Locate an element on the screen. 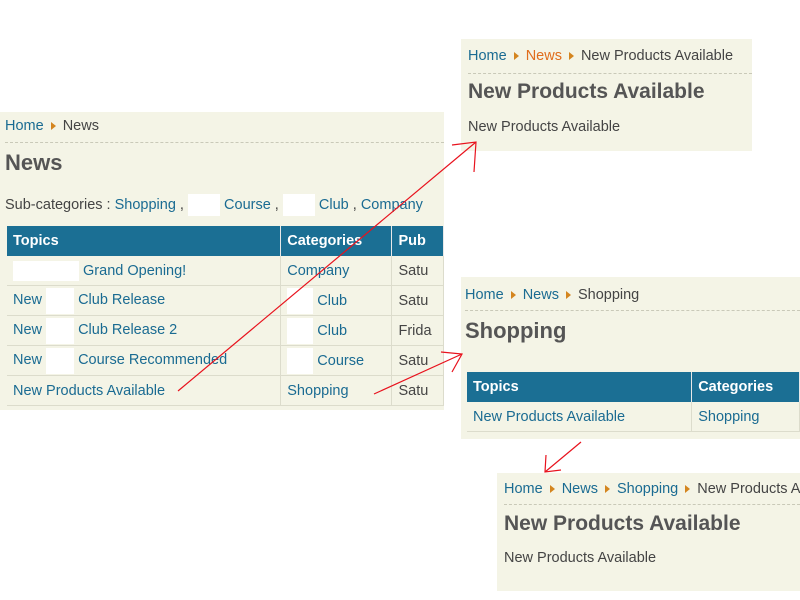 The height and width of the screenshot is (600, 800). topic-cell: New Course Recommended is located at coordinates (144, 360).